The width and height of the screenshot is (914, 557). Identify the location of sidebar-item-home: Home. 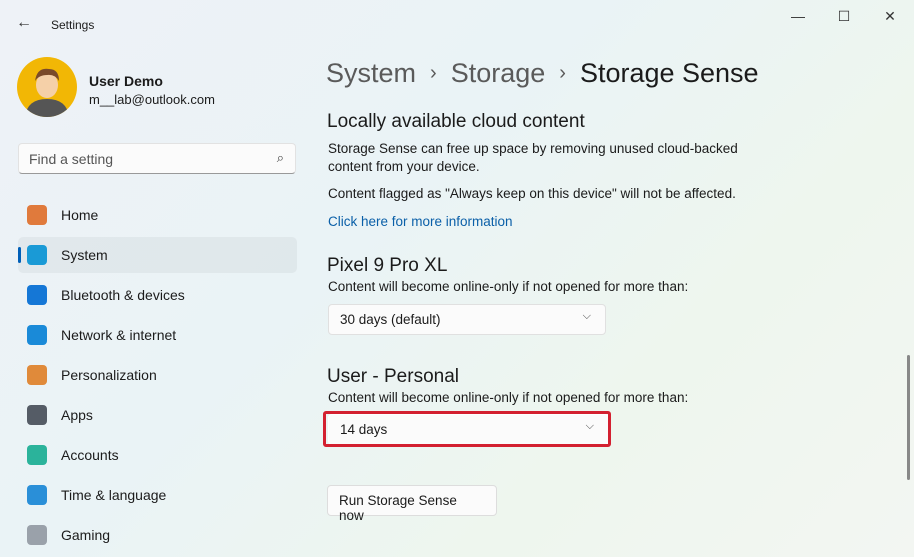
(157, 215).